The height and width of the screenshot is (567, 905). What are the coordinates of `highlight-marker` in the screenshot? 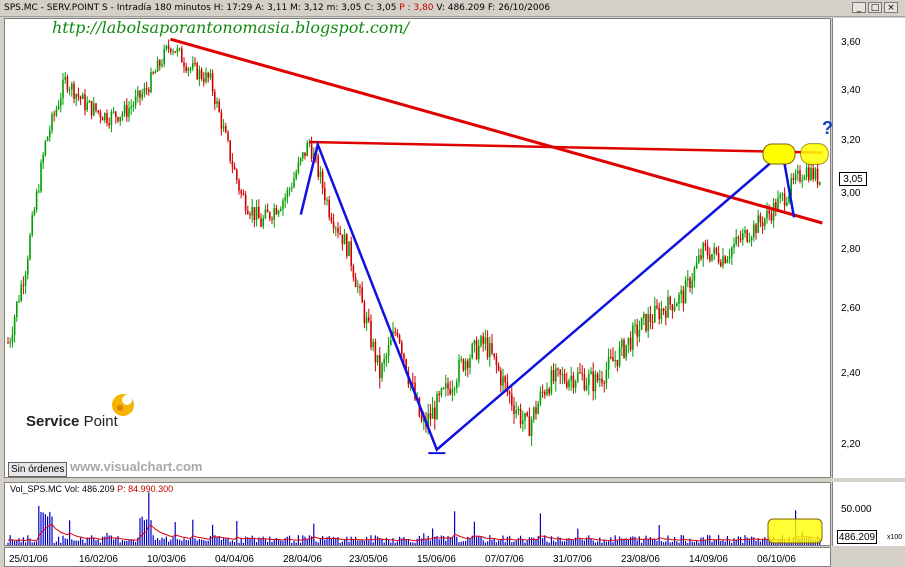 It's located at (779, 154).